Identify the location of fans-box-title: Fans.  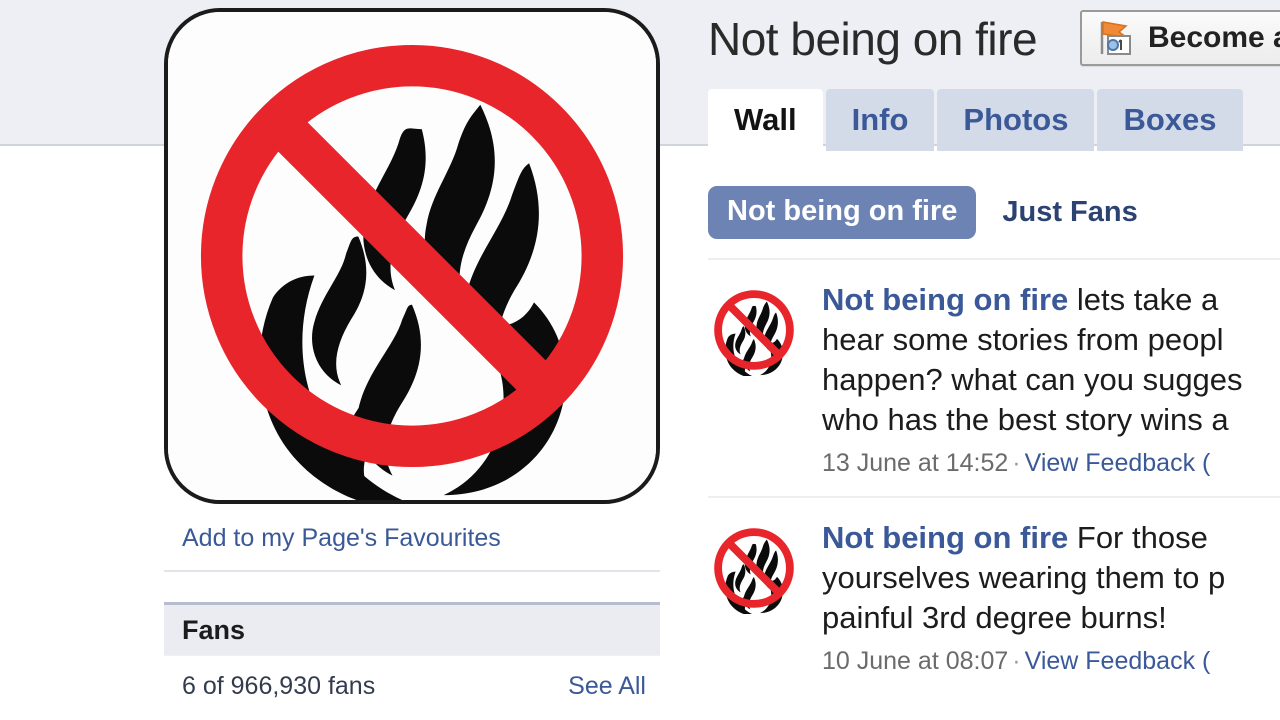
(214, 629).